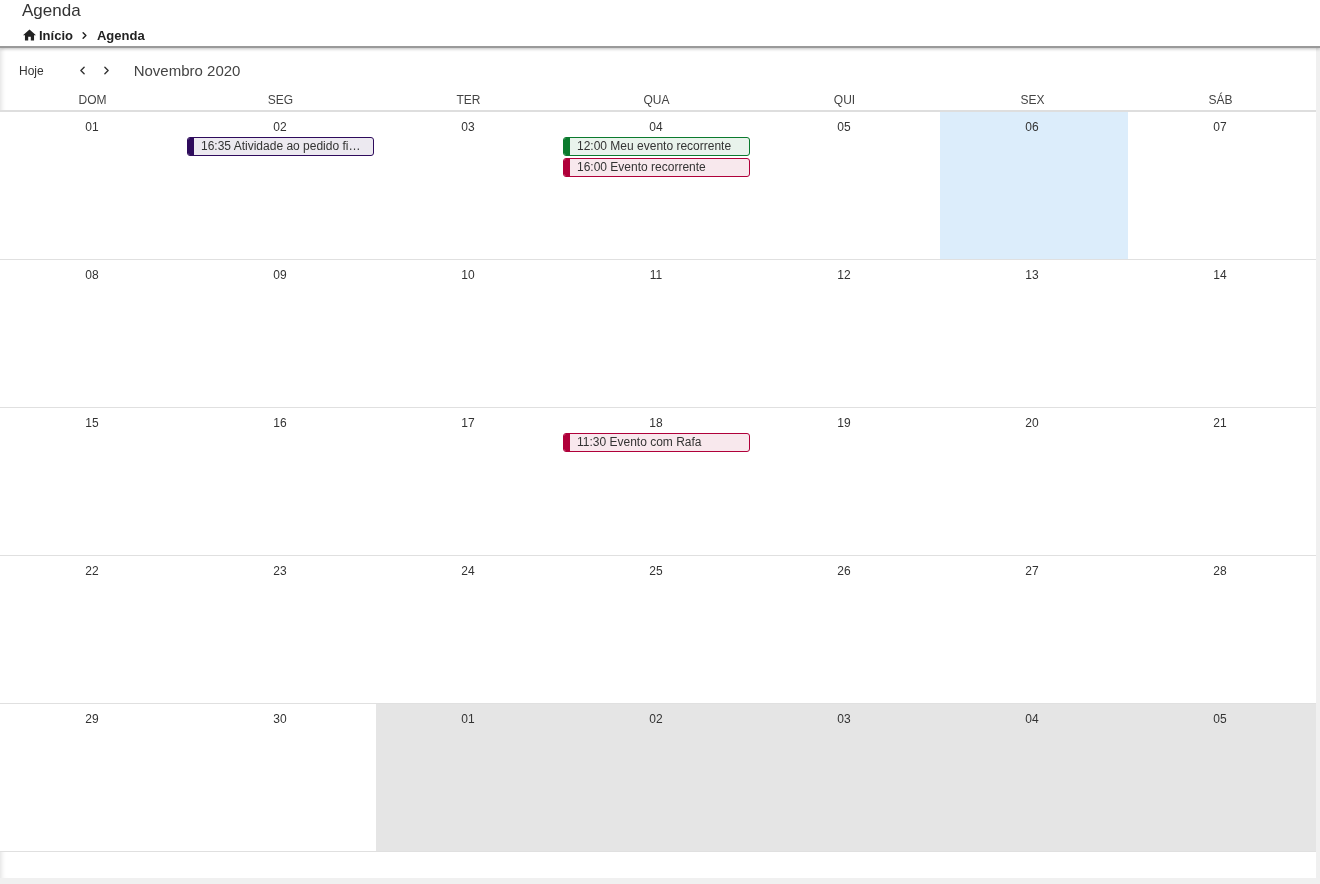  What do you see at coordinates (1032, 423) in the screenshot?
I see `day-number: 20` at bounding box center [1032, 423].